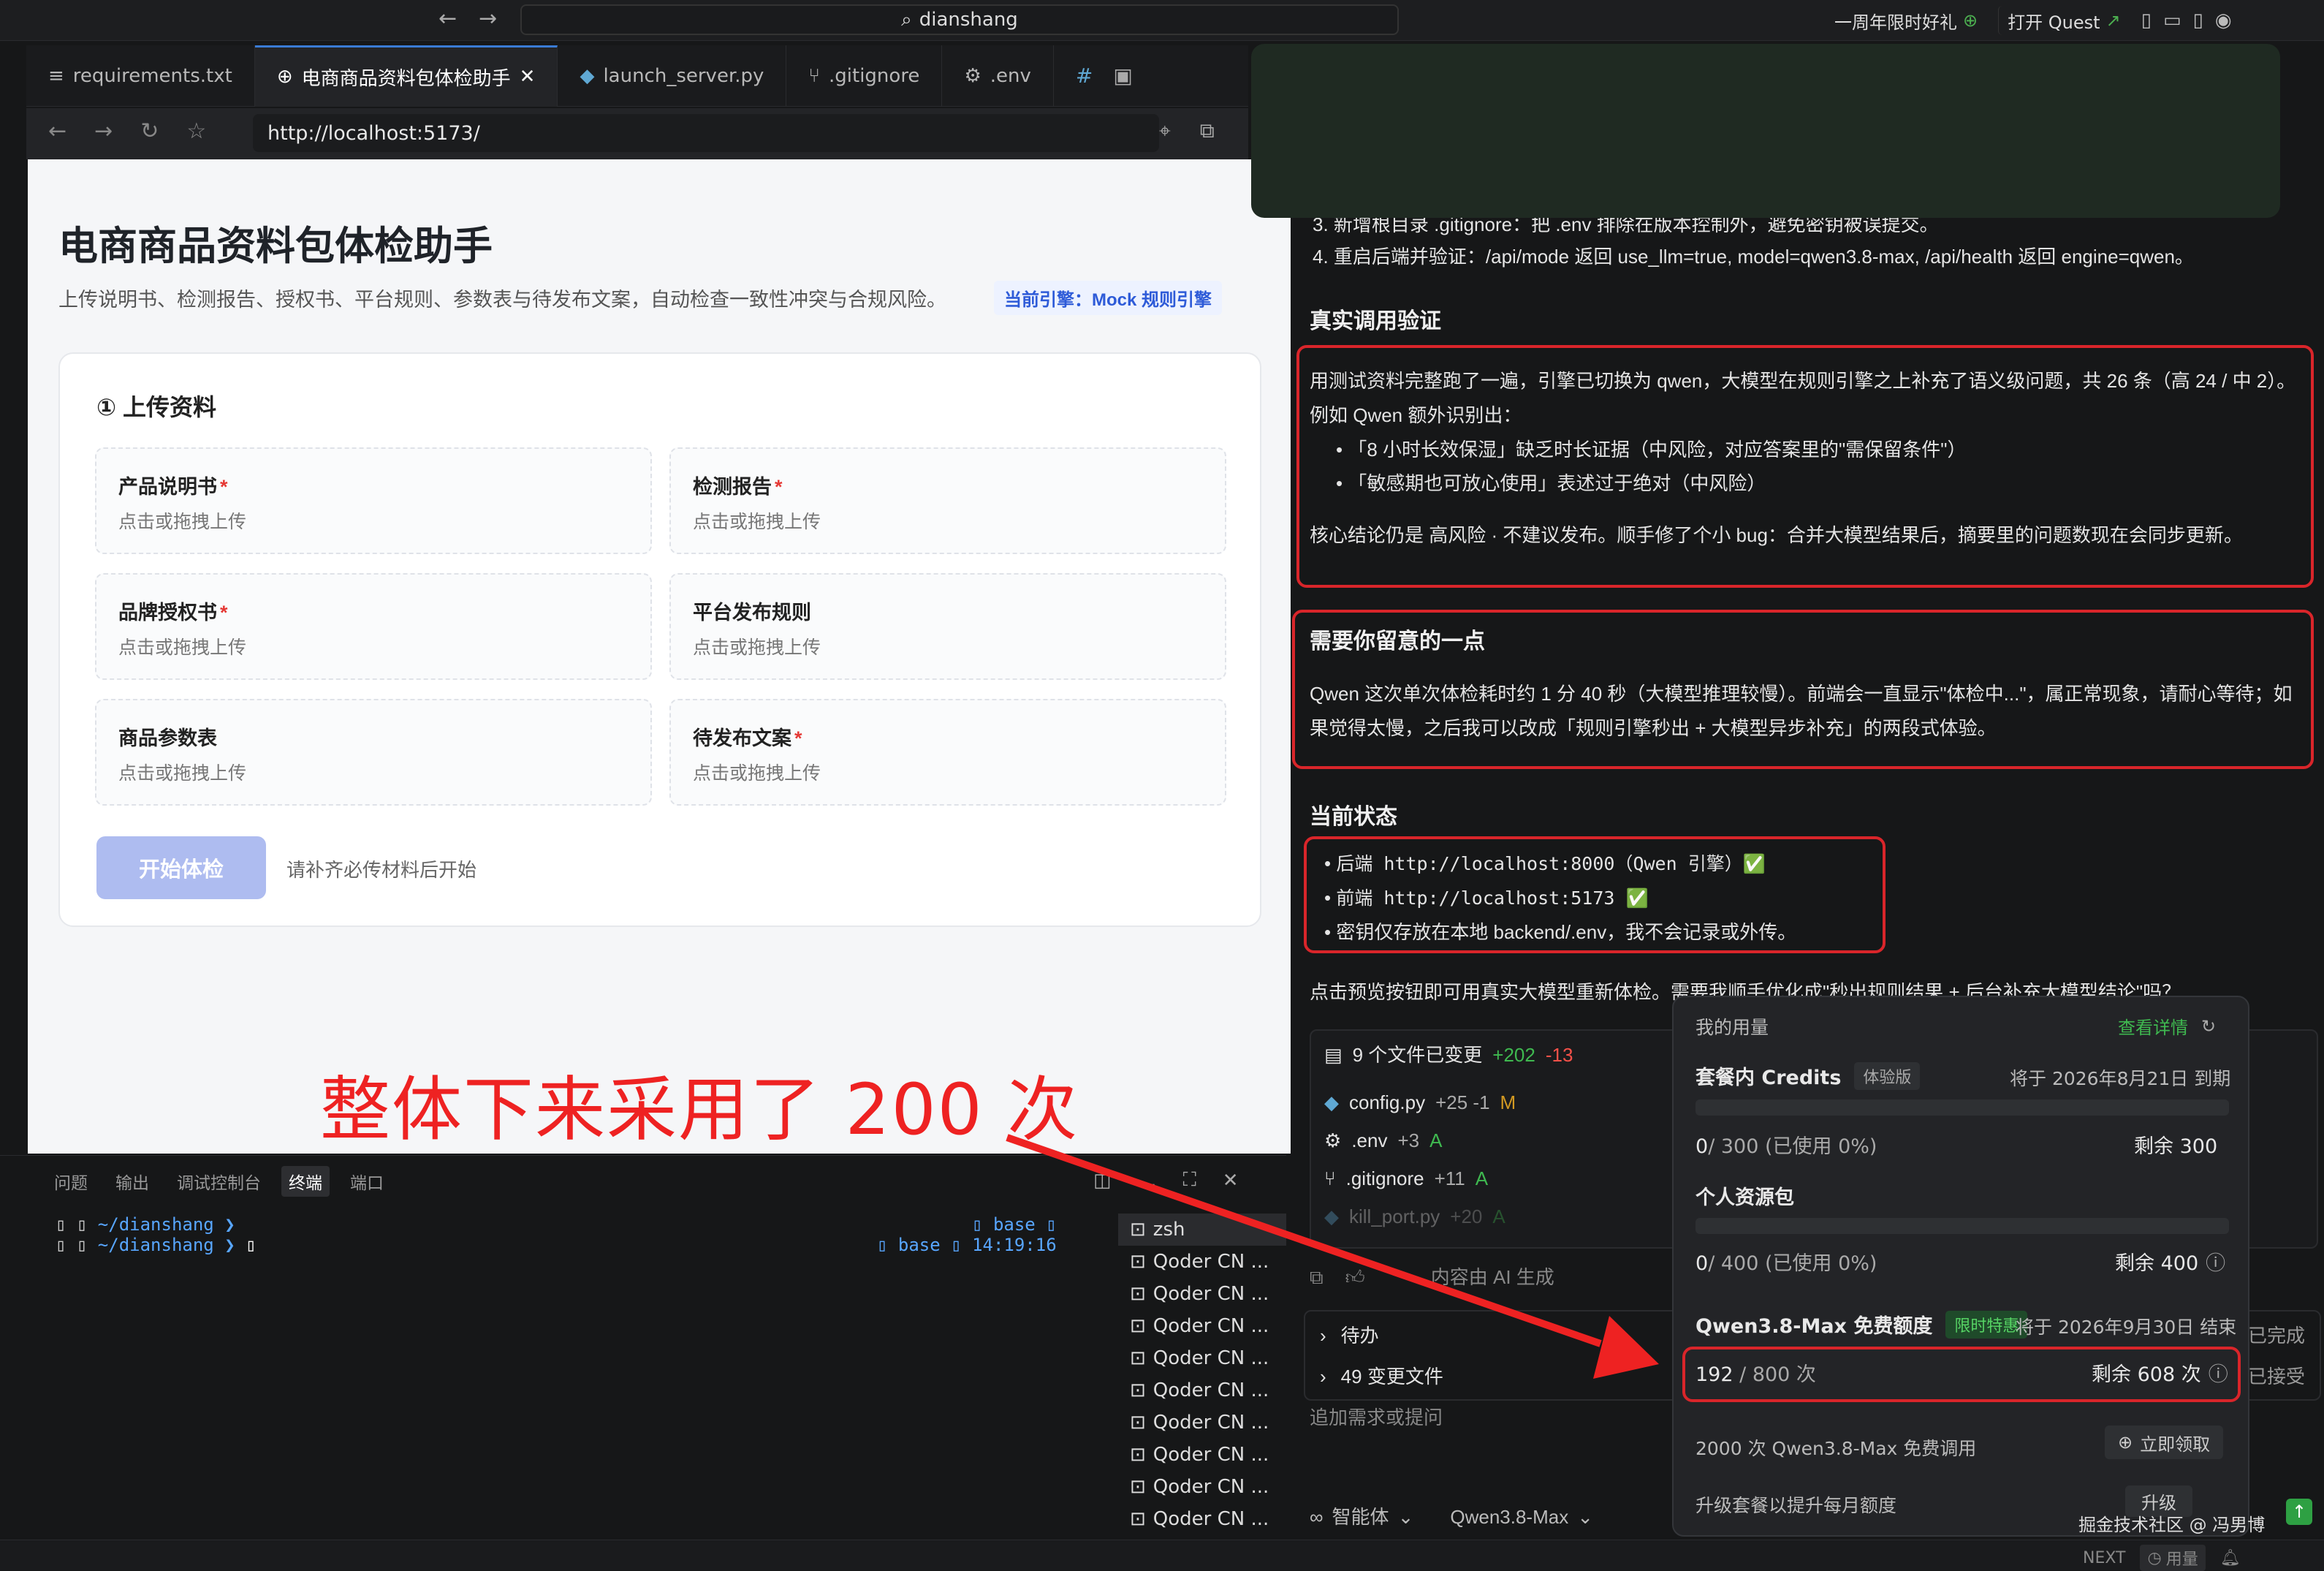  Describe the element at coordinates (488, 18) in the screenshot. I see `forward-arrow-icon: →` at that location.